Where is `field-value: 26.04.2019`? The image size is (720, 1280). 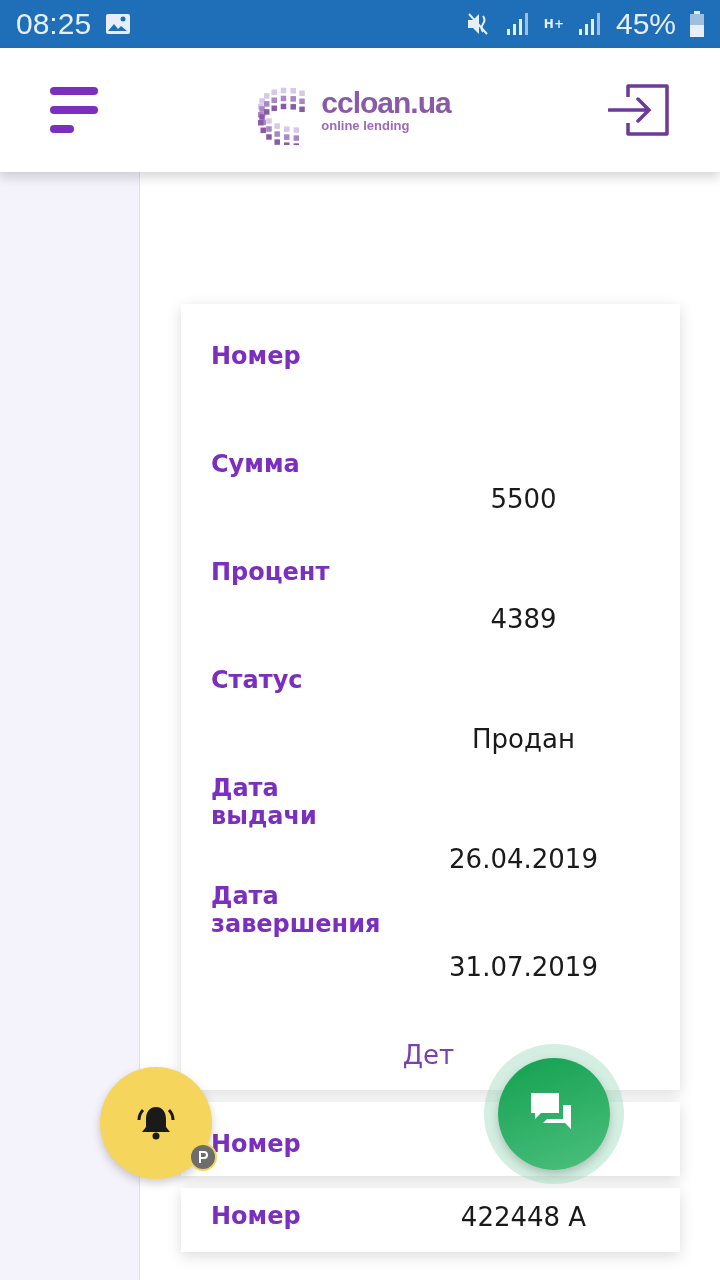 field-value: 26.04.2019 is located at coordinates (523, 858).